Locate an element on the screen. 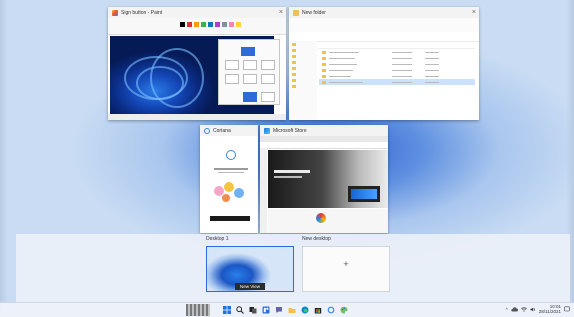  store-sidebar is located at coordinates (263, 190).